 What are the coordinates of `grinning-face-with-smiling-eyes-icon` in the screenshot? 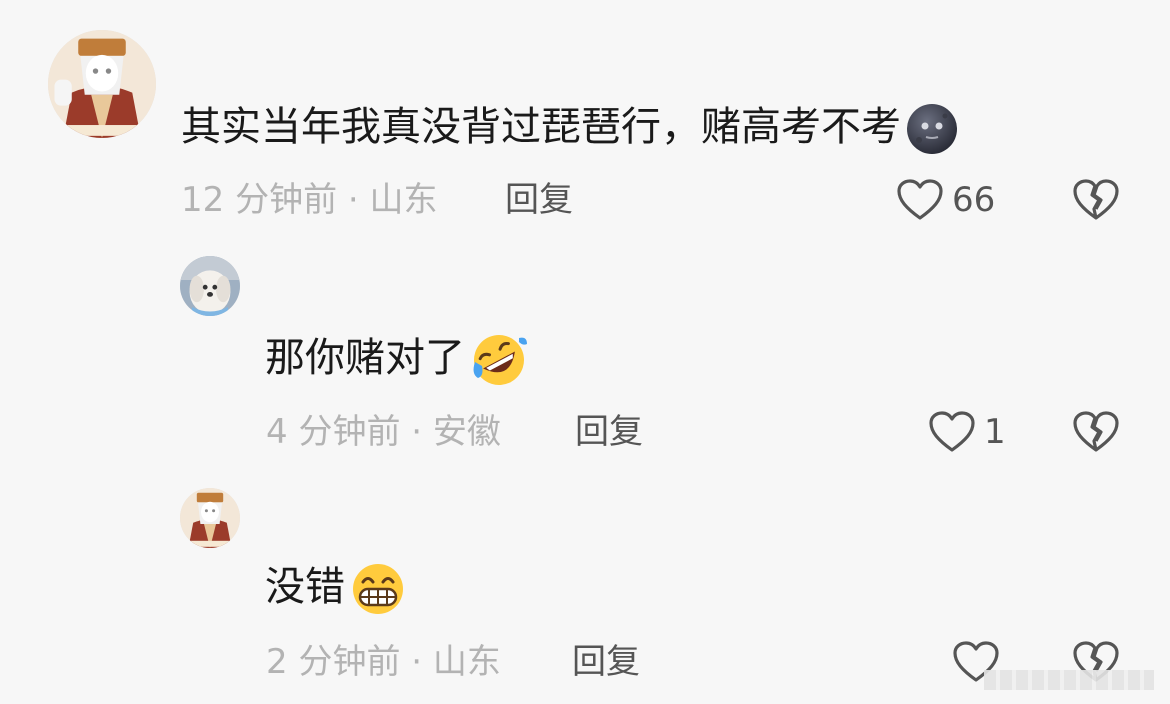 It's located at (378, 589).